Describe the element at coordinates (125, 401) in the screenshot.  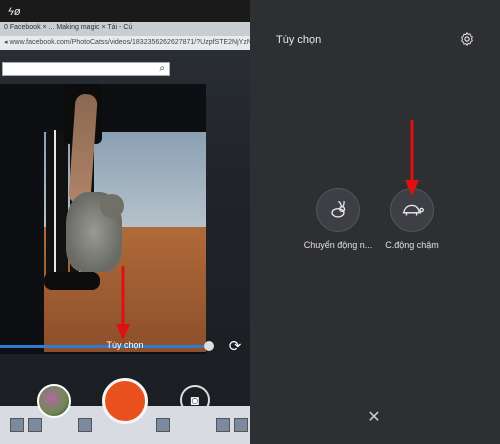
I see `shutter-button` at that location.